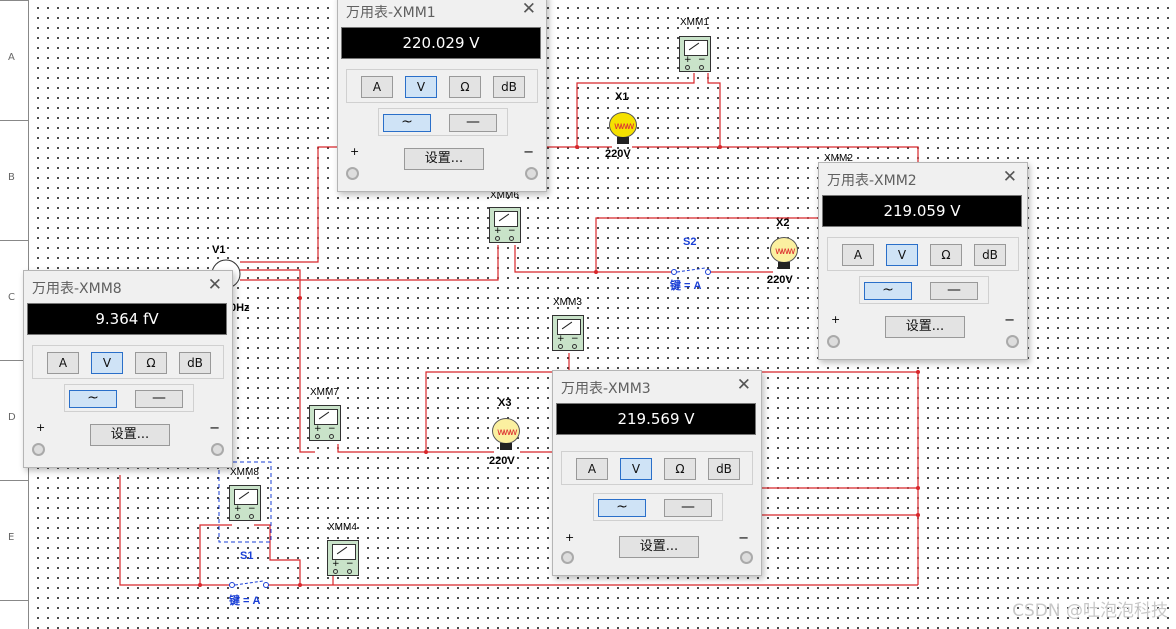 Image resolution: width=1176 pixels, height=629 pixels. I want to click on x2-label: X2, so click(783, 223).